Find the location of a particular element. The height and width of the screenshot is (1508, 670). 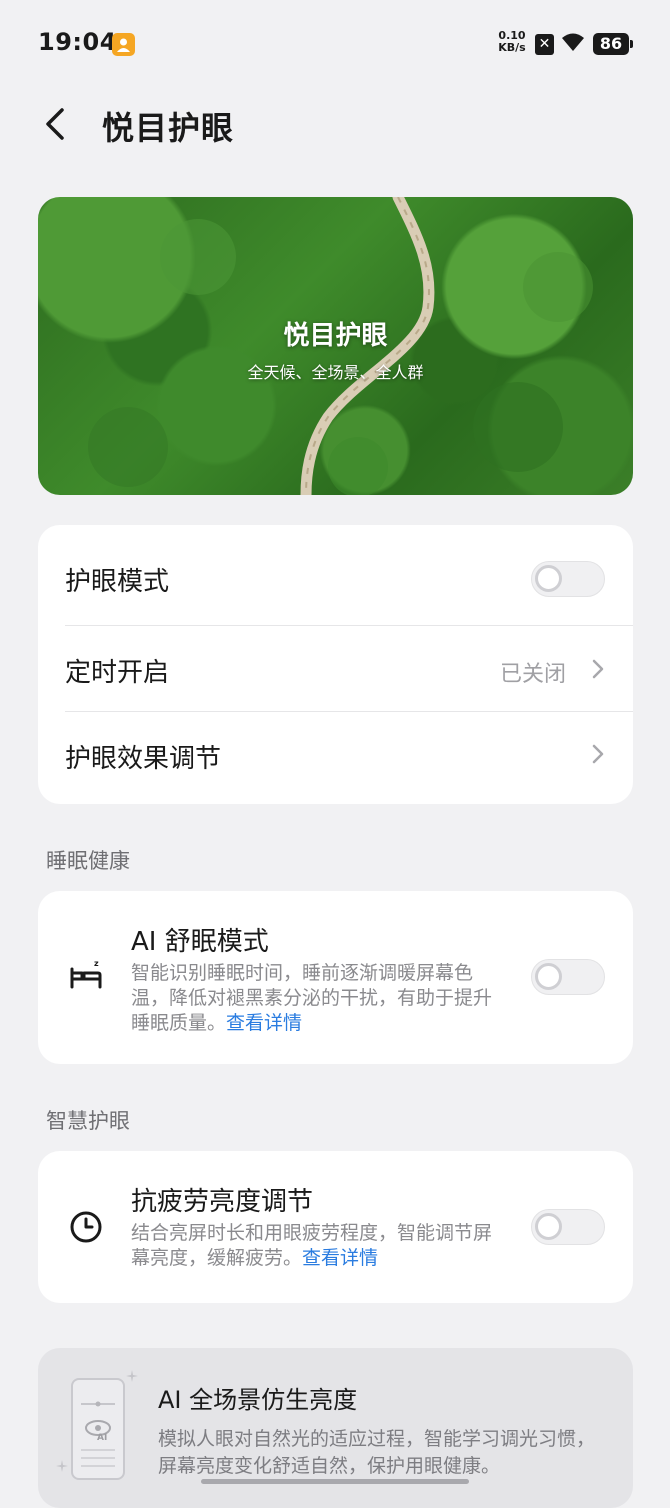

eye-mode-toggle is located at coordinates (568, 579).